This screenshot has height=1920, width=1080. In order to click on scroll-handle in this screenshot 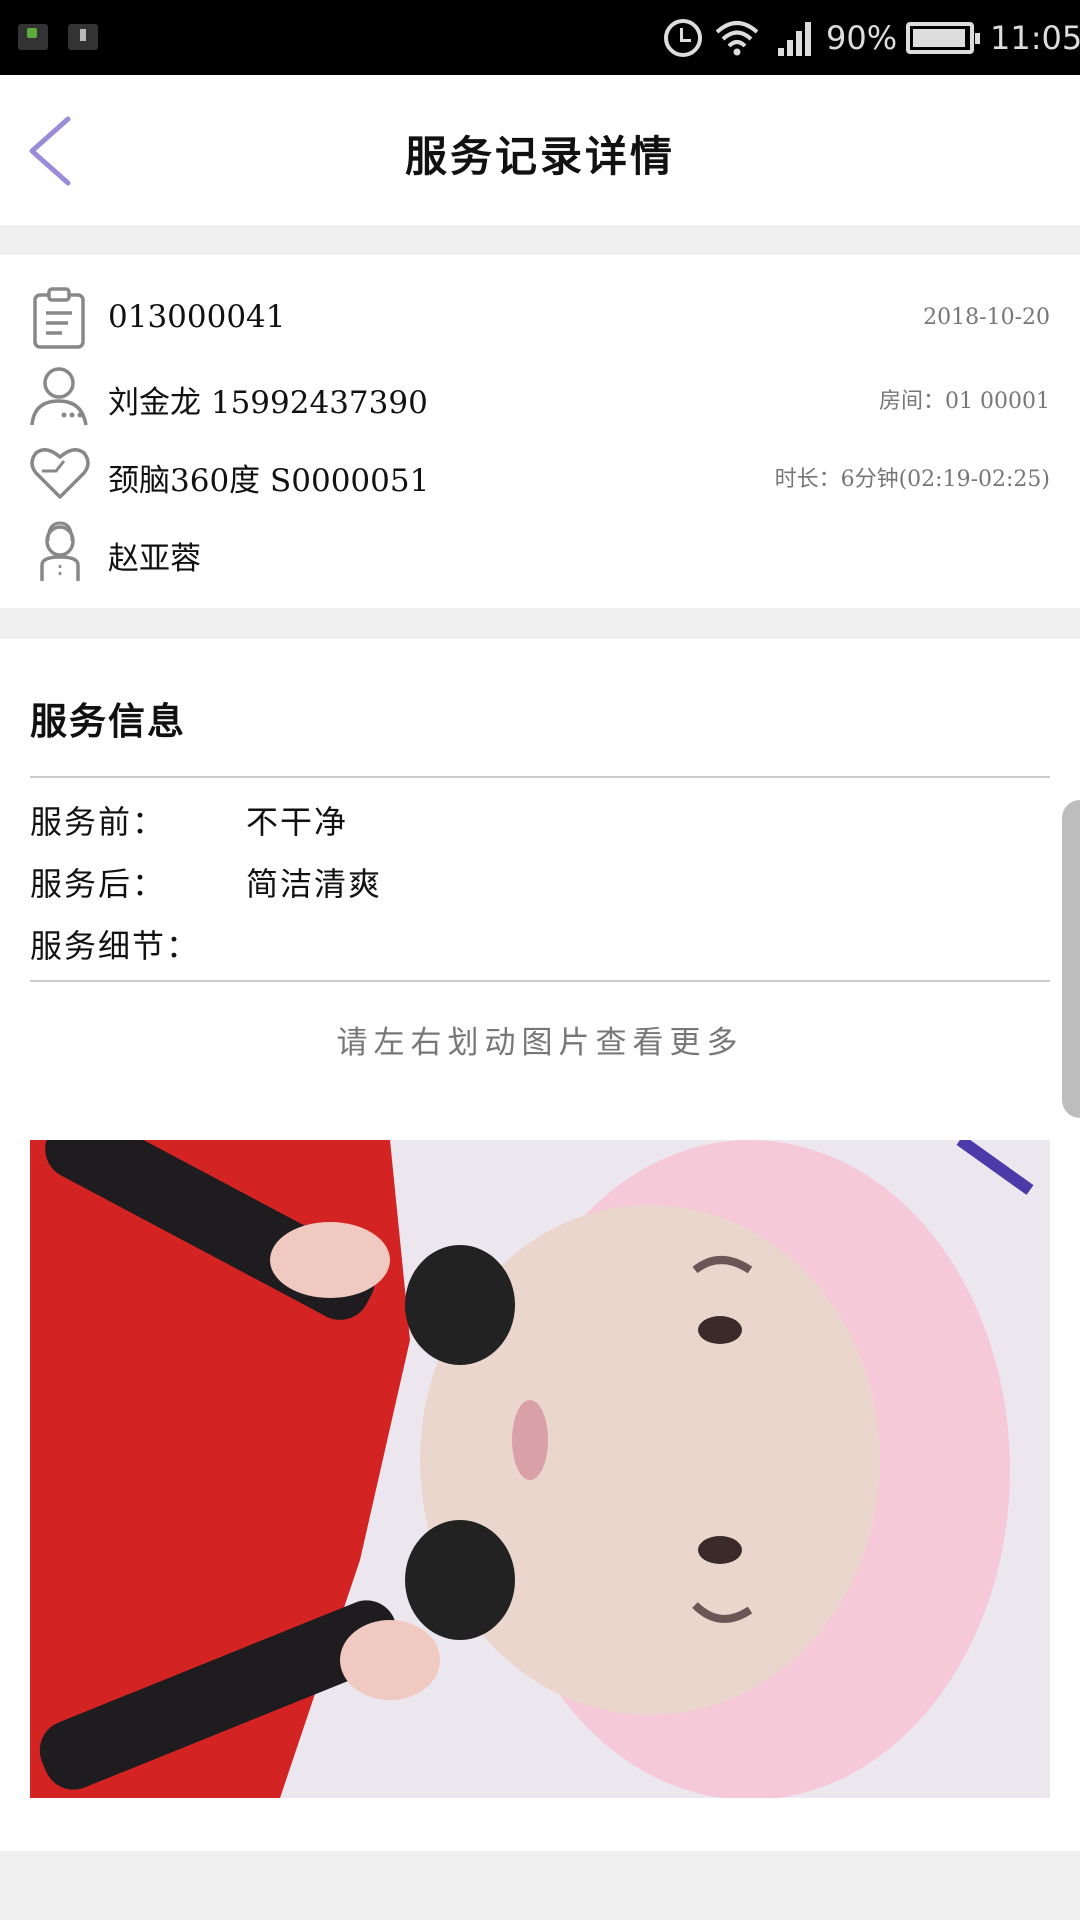, I will do `click(1071, 959)`.